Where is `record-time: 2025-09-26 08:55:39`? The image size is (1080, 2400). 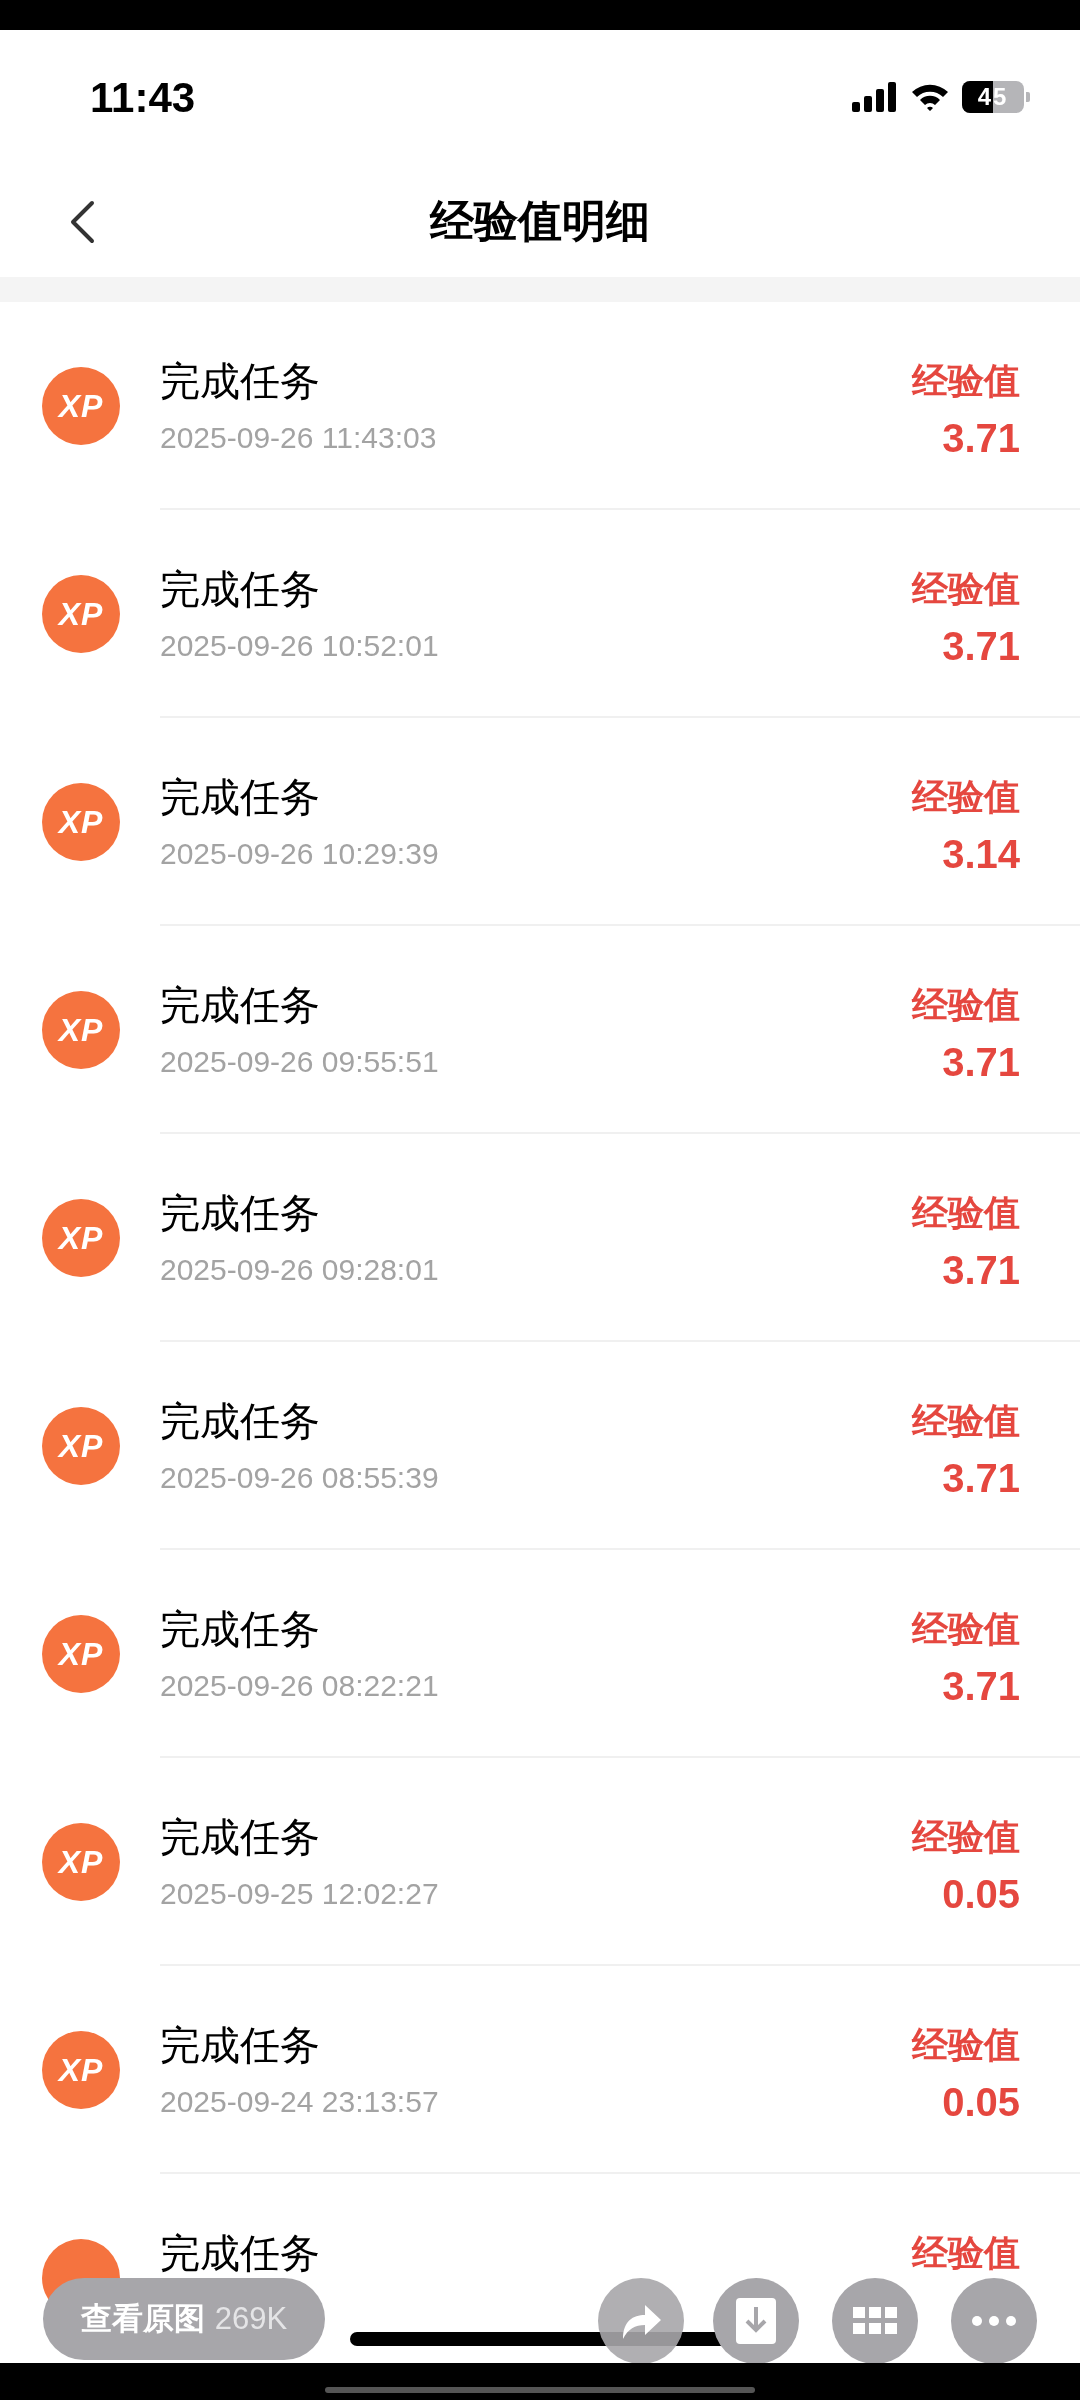 record-time: 2025-09-26 08:55:39 is located at coordinates (300, 1478).